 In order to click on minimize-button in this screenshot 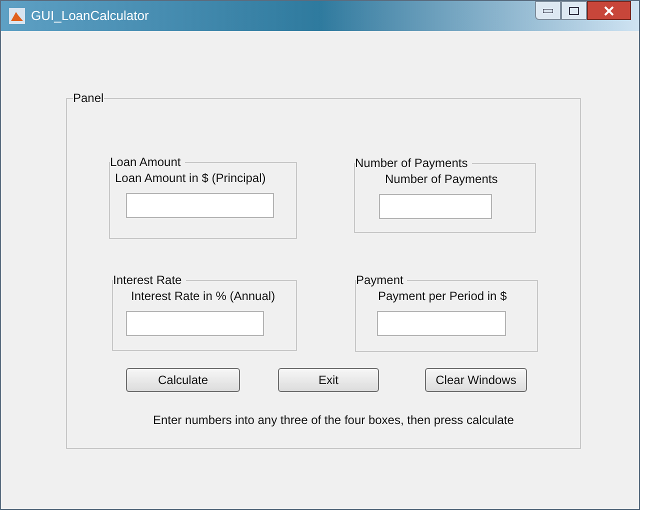, I will do `click(548, 10)`.